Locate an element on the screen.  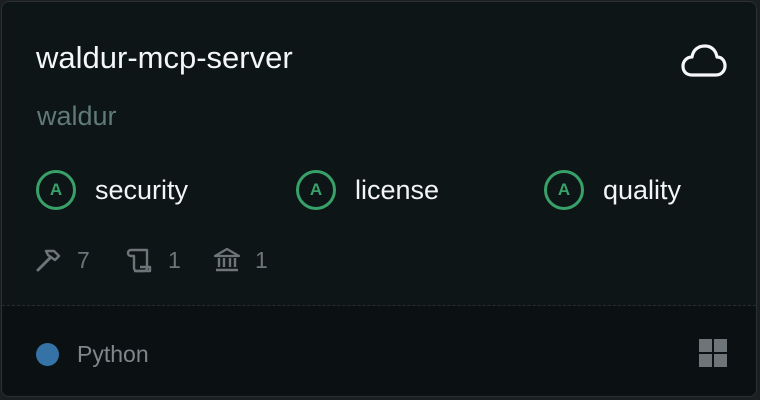
score-quality: A quality is located at coordinates (612, 190).